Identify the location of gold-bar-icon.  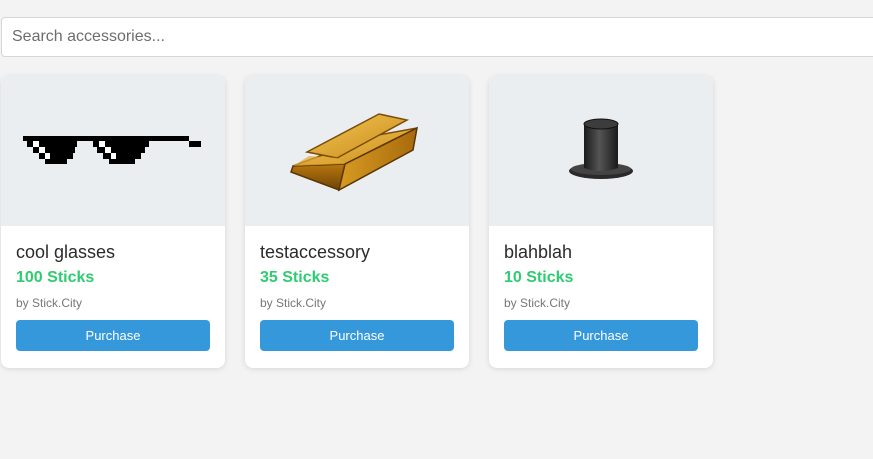
(354, 152).